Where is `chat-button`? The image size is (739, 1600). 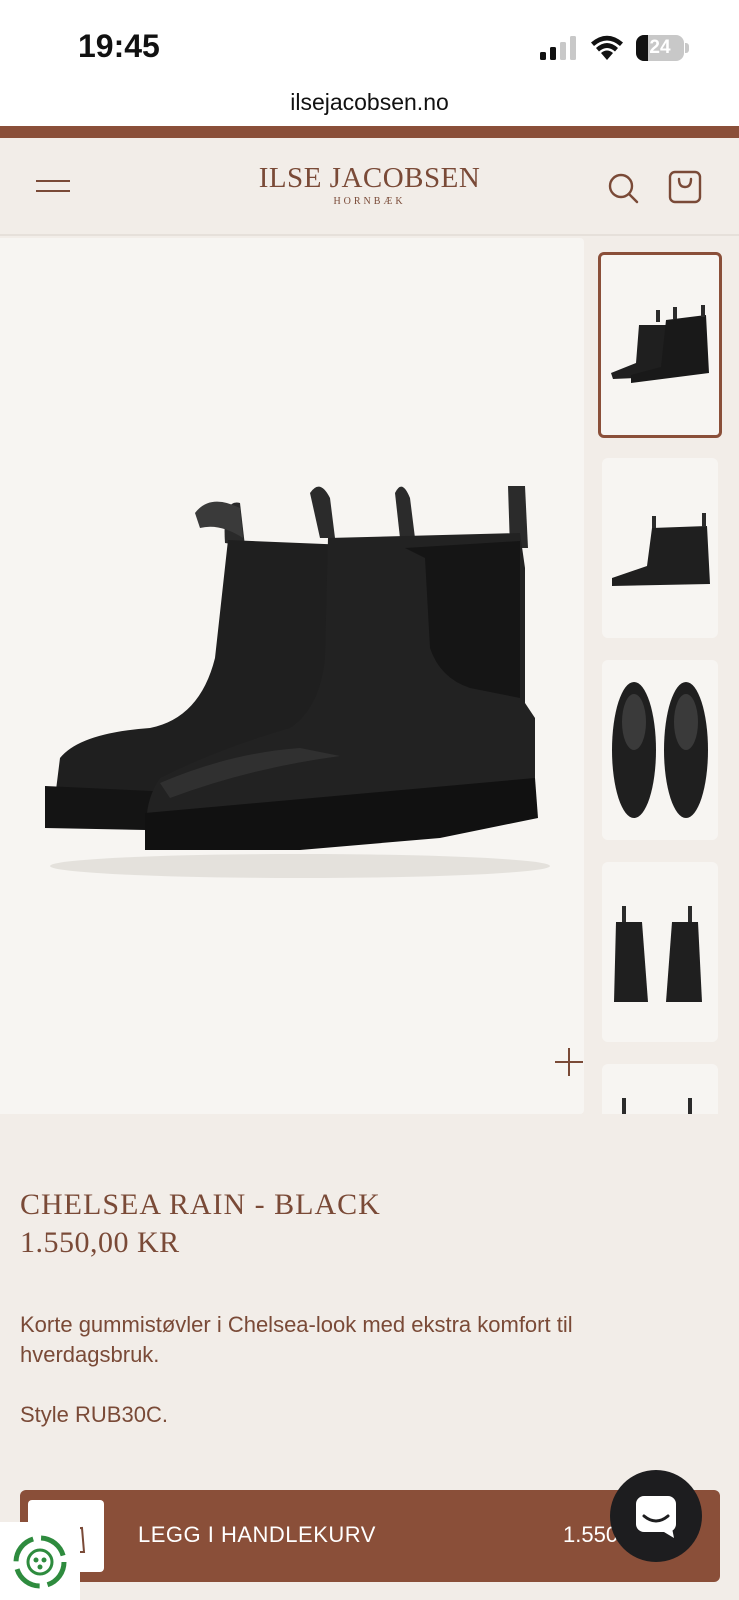
chat-button is located at coordinates (656, 1516).